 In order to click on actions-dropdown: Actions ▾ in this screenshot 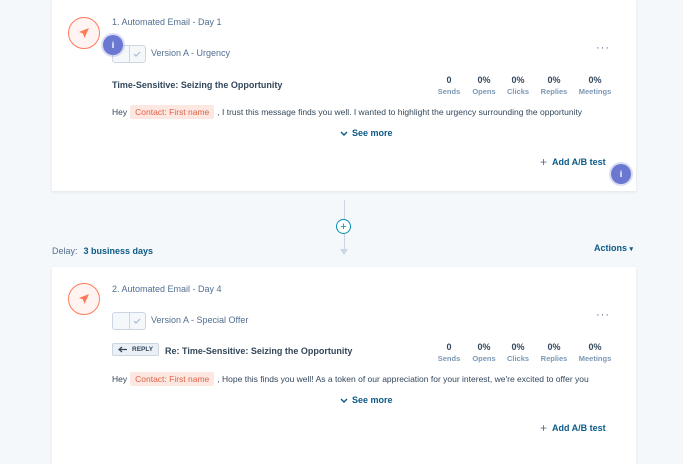, I will do `click(613, 248)`.